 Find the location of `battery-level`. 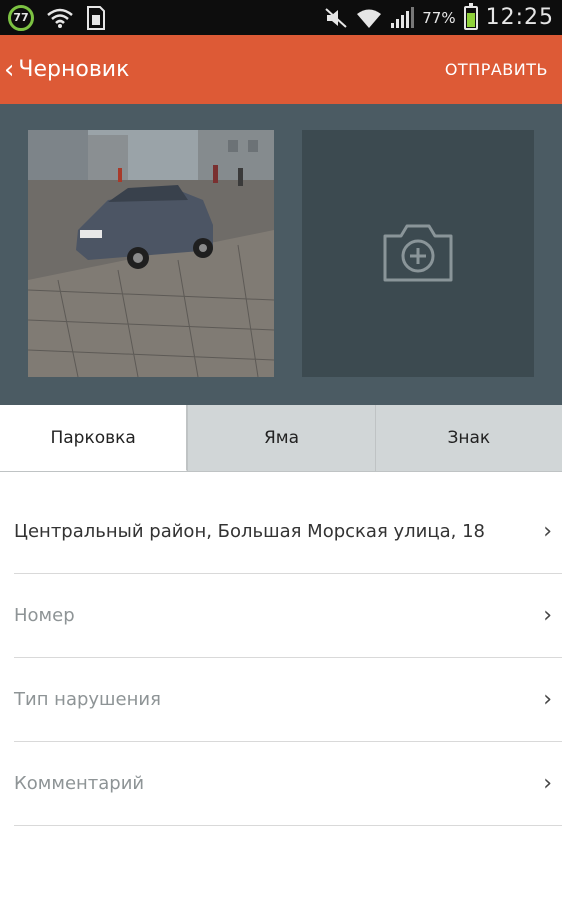

battery-level is located at coordinates (470, 19).